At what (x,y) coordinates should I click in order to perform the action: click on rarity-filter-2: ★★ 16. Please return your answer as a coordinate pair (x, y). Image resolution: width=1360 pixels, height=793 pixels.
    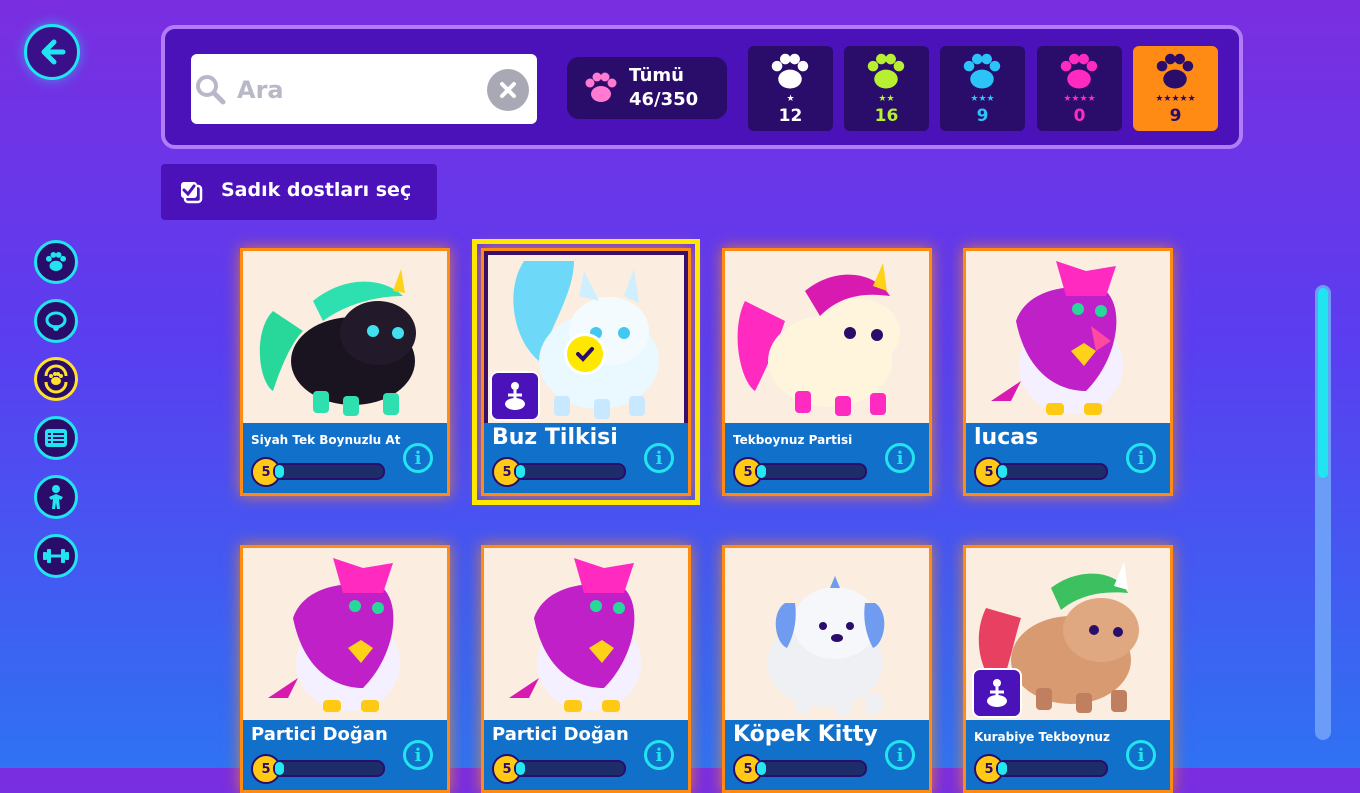
    Looking at the image, I should click on (886, 88).